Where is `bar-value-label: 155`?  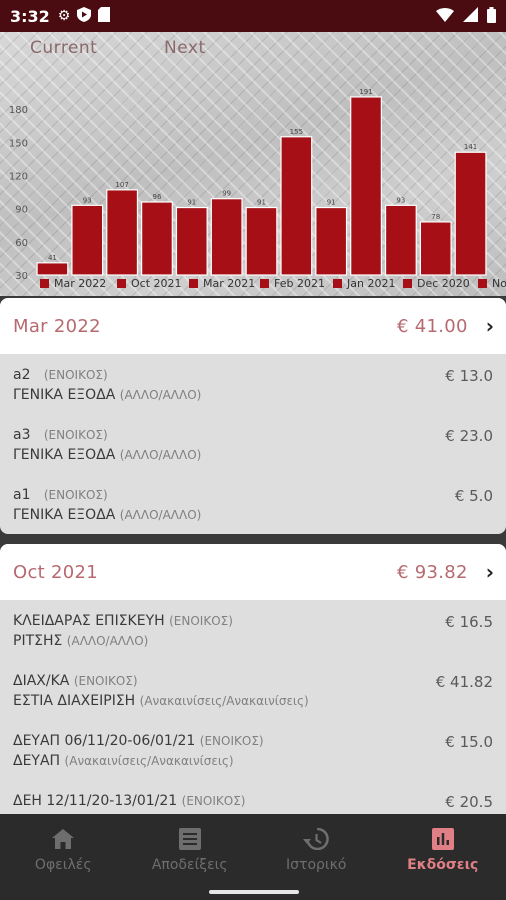
bar-value-label: 155 is located at coordinates (296, 132).